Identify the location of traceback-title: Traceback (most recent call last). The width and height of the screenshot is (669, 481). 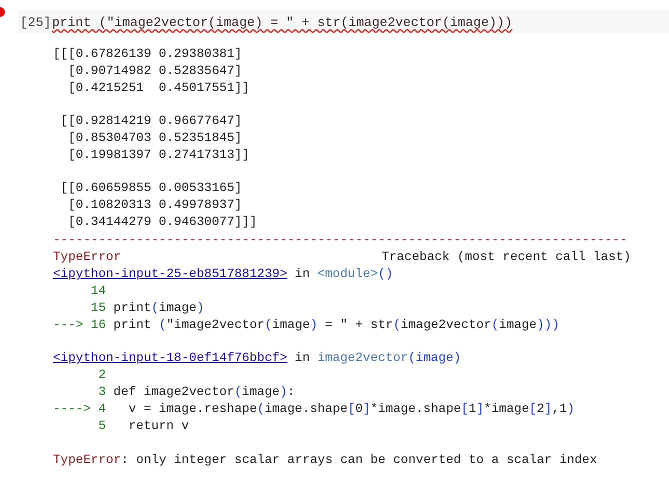
(506, 257).